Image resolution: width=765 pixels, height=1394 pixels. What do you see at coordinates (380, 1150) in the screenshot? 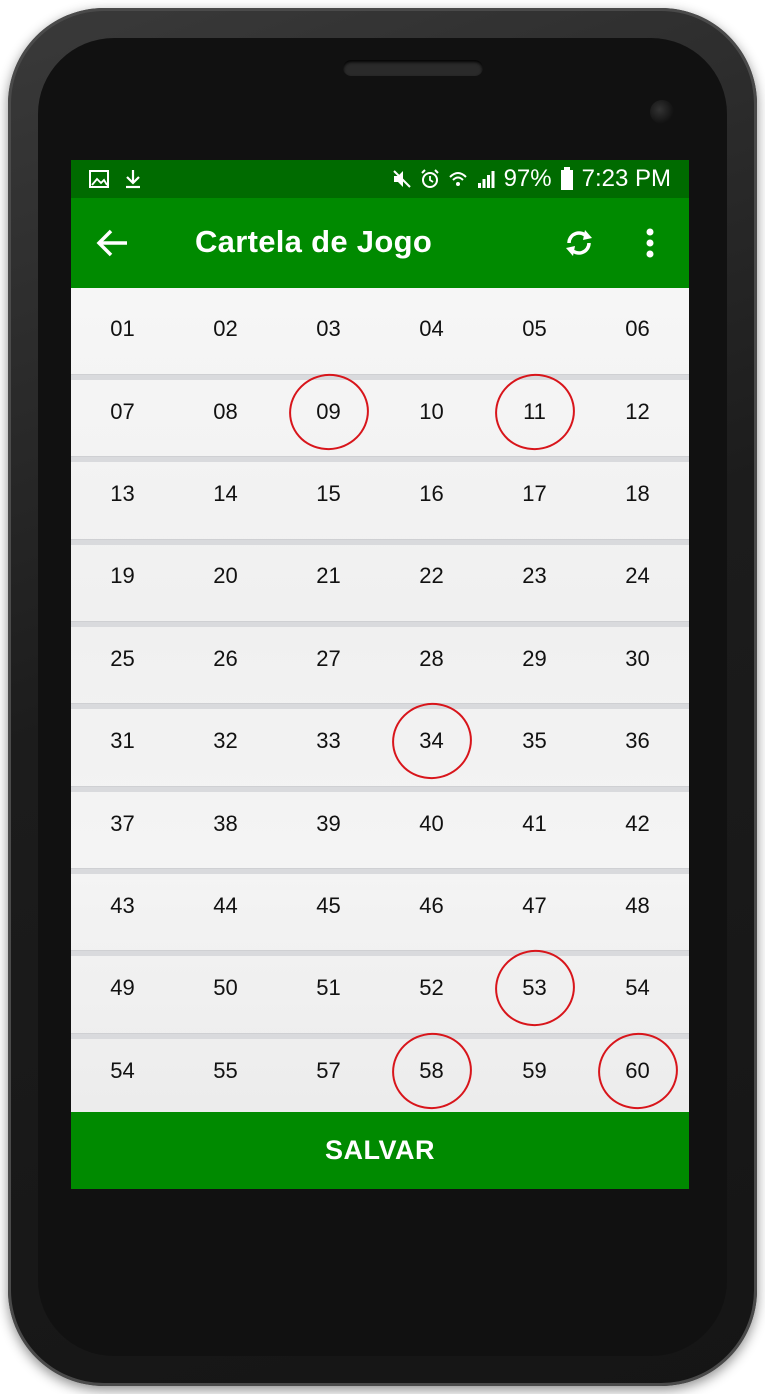
I see `save-button: SALVAR` at bounding box center [380, 1150].